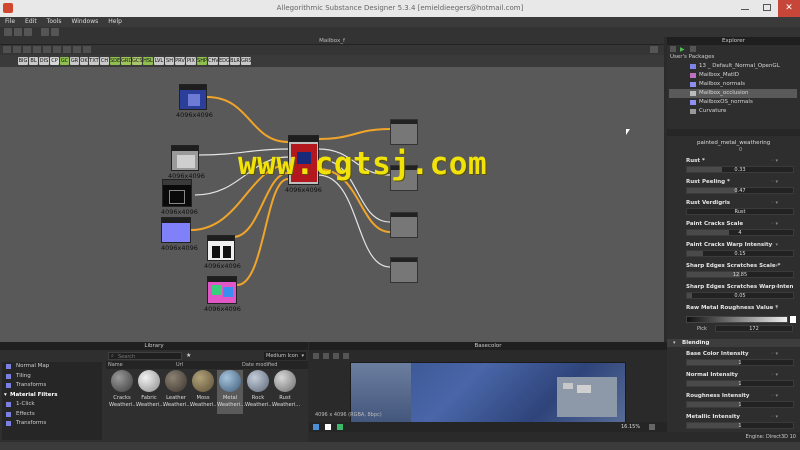 This screenshot has height=450, width=800. Describe the element at coordinates (17, 49) in the screenshot. I see `graph-tool-2-icon` at that location.